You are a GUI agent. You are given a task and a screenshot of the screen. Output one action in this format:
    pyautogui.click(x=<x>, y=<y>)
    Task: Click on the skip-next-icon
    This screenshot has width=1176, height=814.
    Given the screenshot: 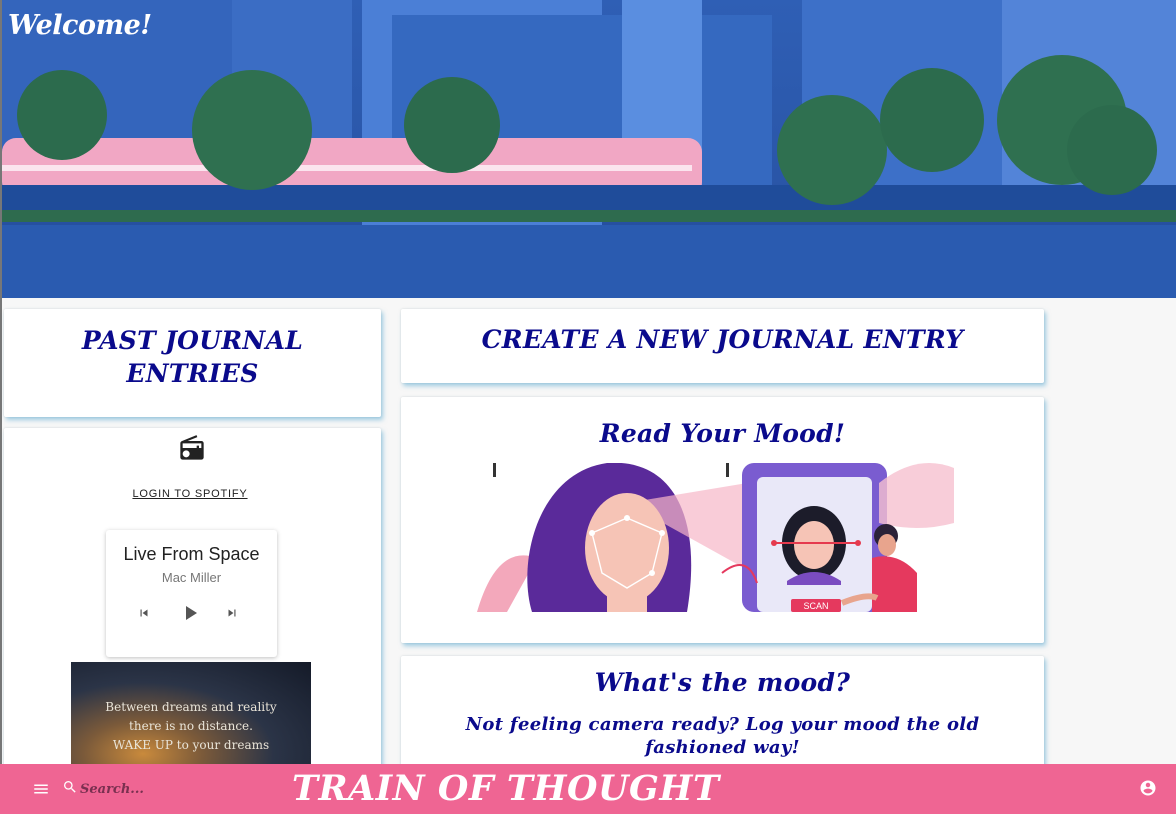 What is the action you would take?
    pyautogui.click(x=232, y=613)
    